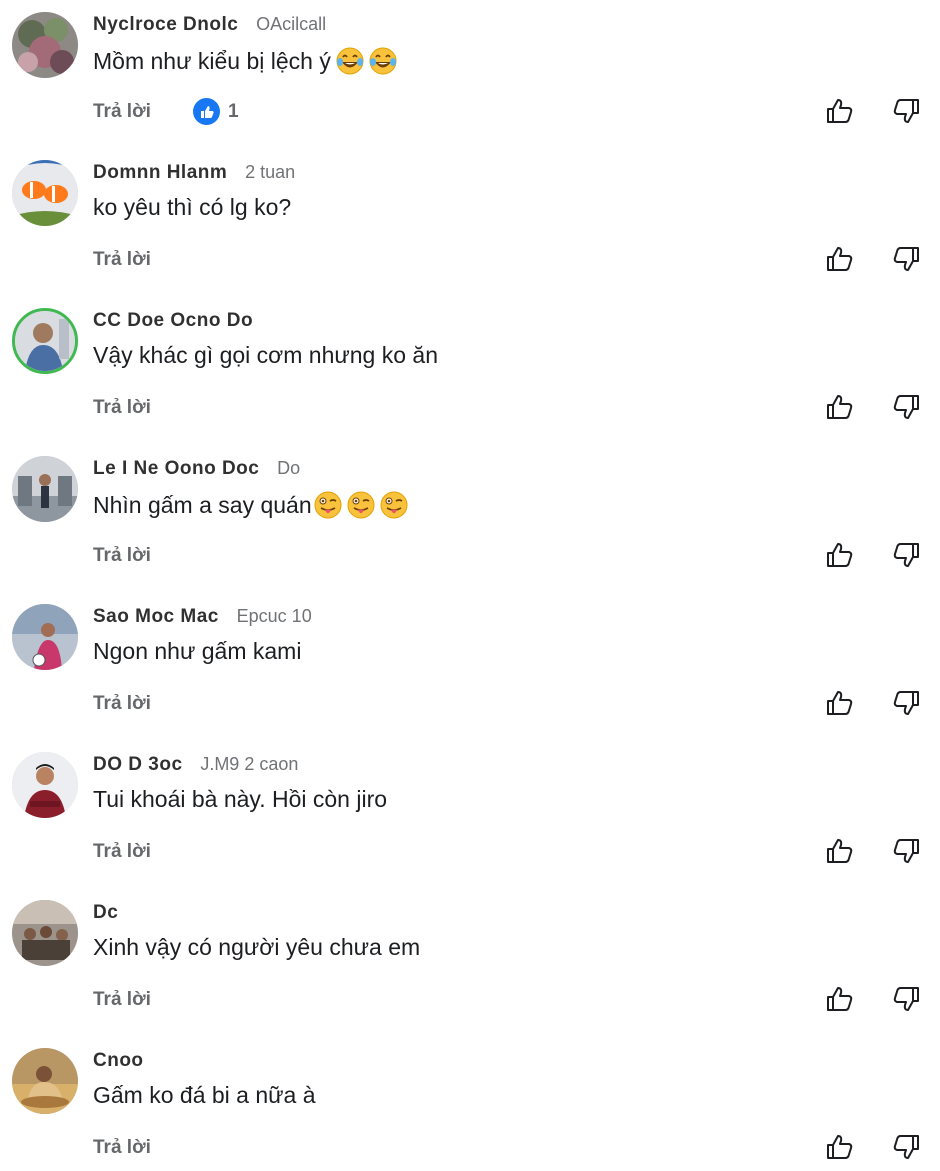 This screenshot has height=1171, width=940. I want to click on author-name: DO D 3oc, so click(138, 764).